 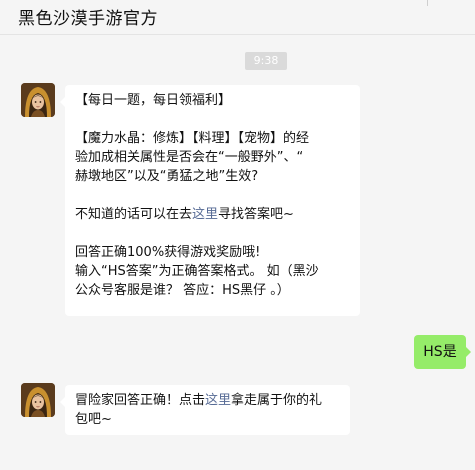 What do you see at coordinates (189, 157) in the screenshot?
I see `quiz-question-line-2: 验加成相关属性是否会在“一般野外”、“` at bounding box center [189, 157].